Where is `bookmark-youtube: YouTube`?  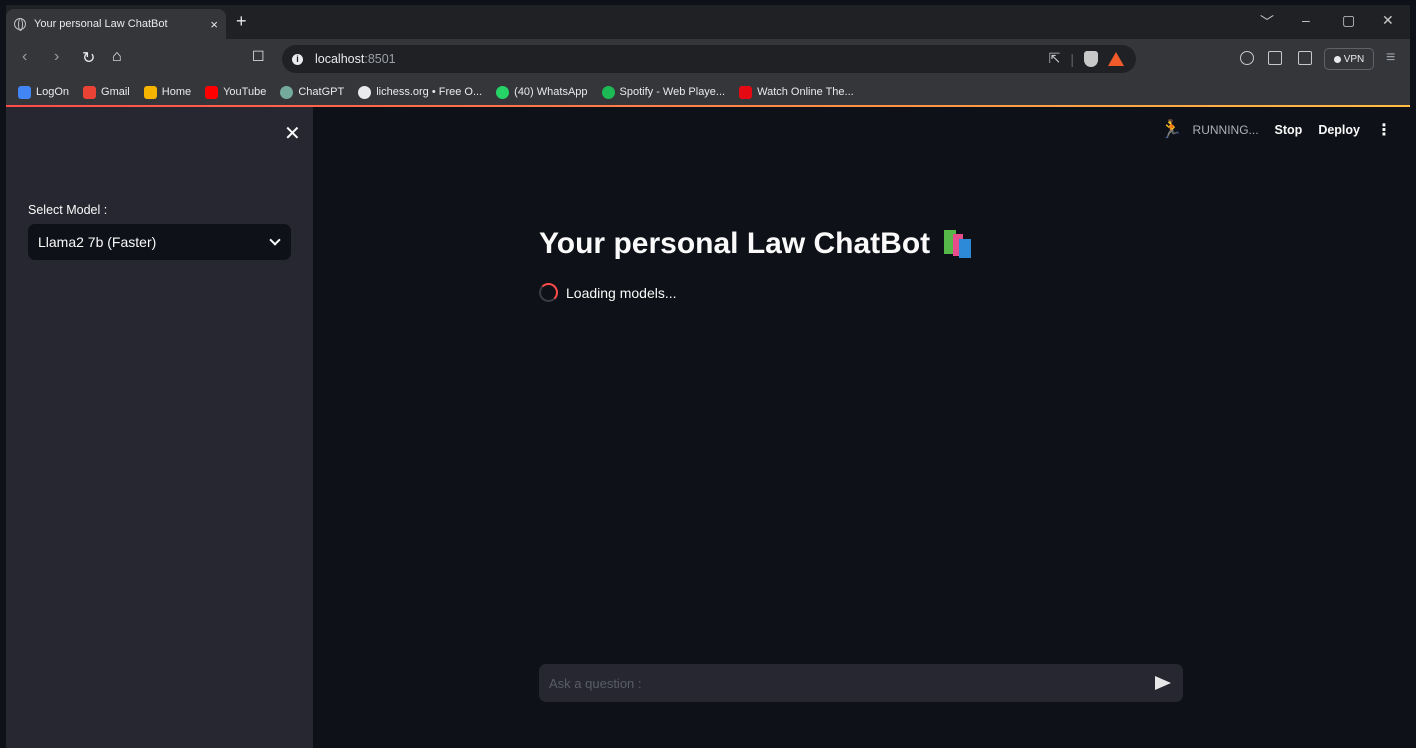 bookmark-youtube: YouTube is located at coordinates (235, 92).